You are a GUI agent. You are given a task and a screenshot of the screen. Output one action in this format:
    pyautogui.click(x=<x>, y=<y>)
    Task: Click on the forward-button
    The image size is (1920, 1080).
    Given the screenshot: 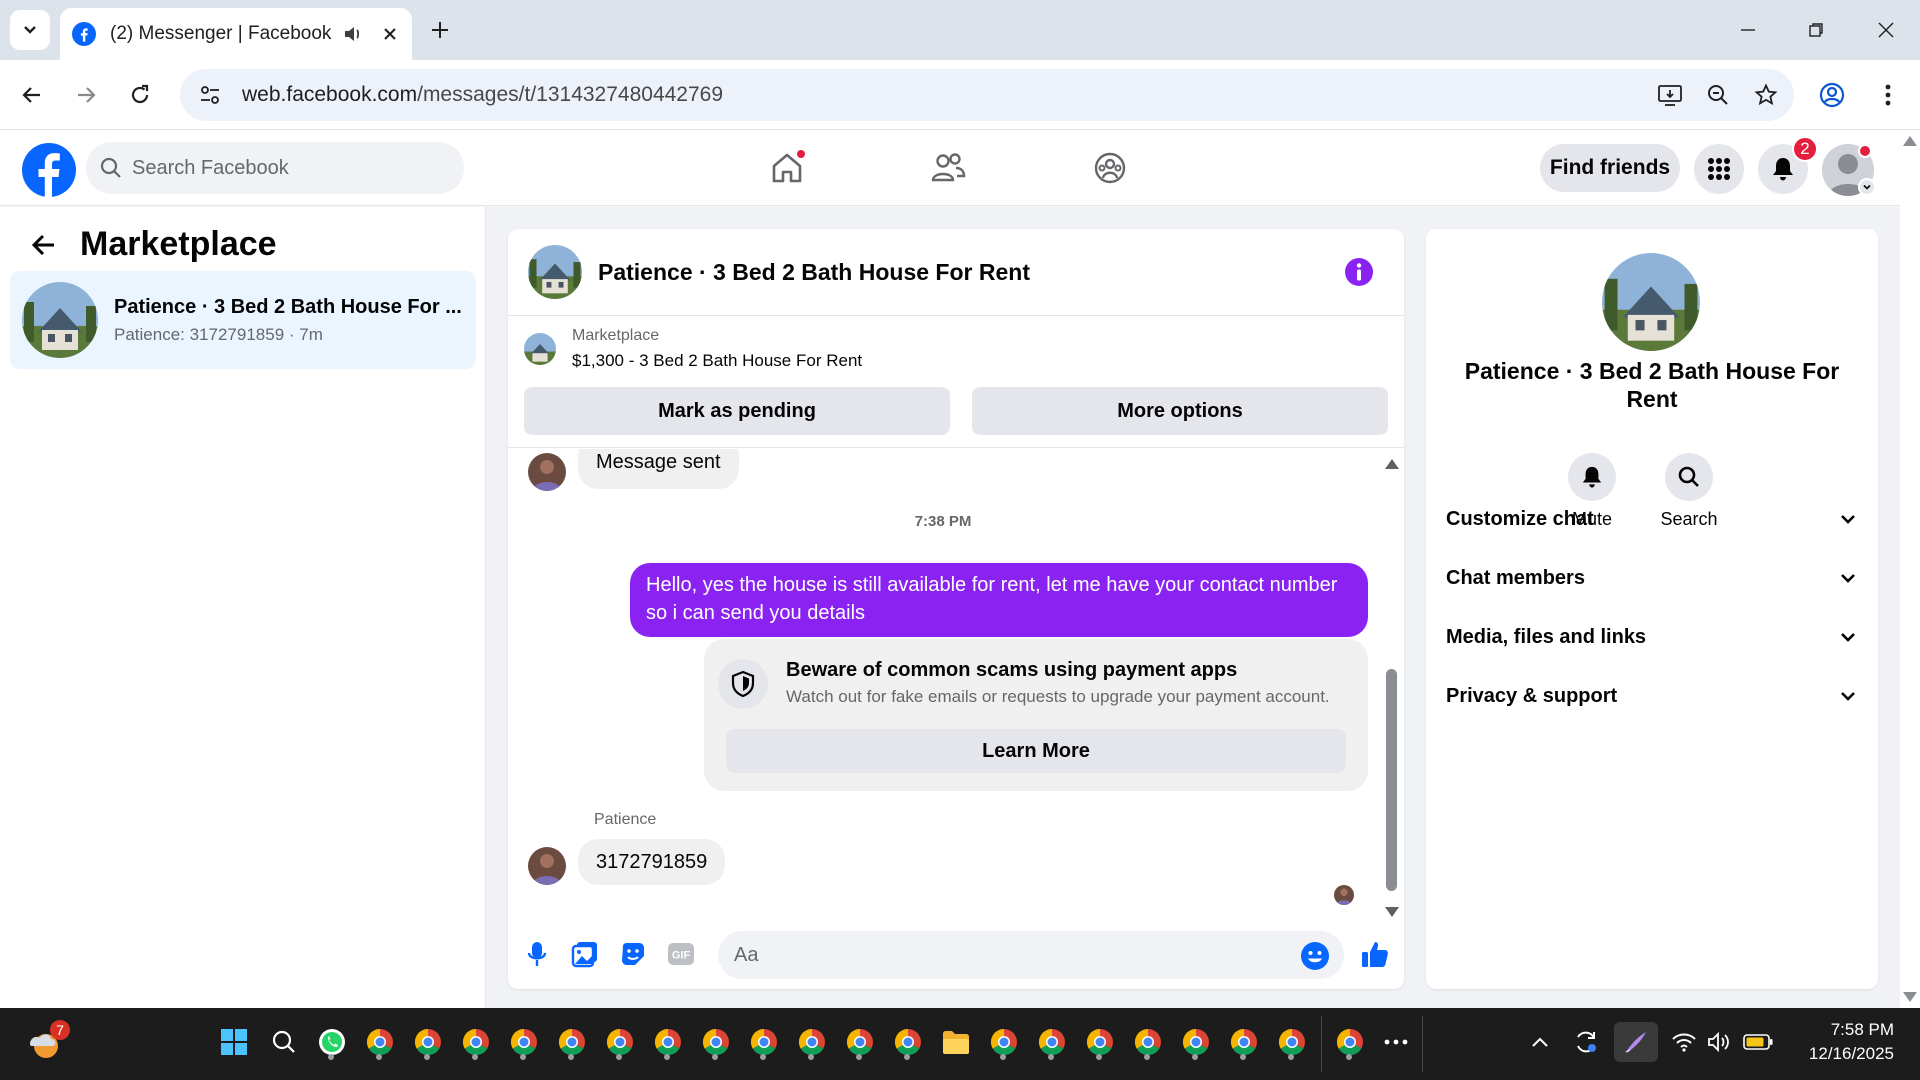 What is the action you would take?
    pyautogui.click(x=86, y=95)
    